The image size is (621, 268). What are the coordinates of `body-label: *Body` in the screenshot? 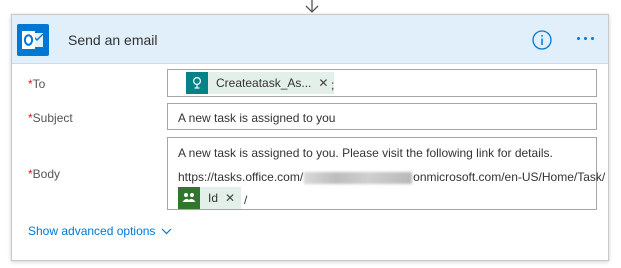 It's located at (44, 174).